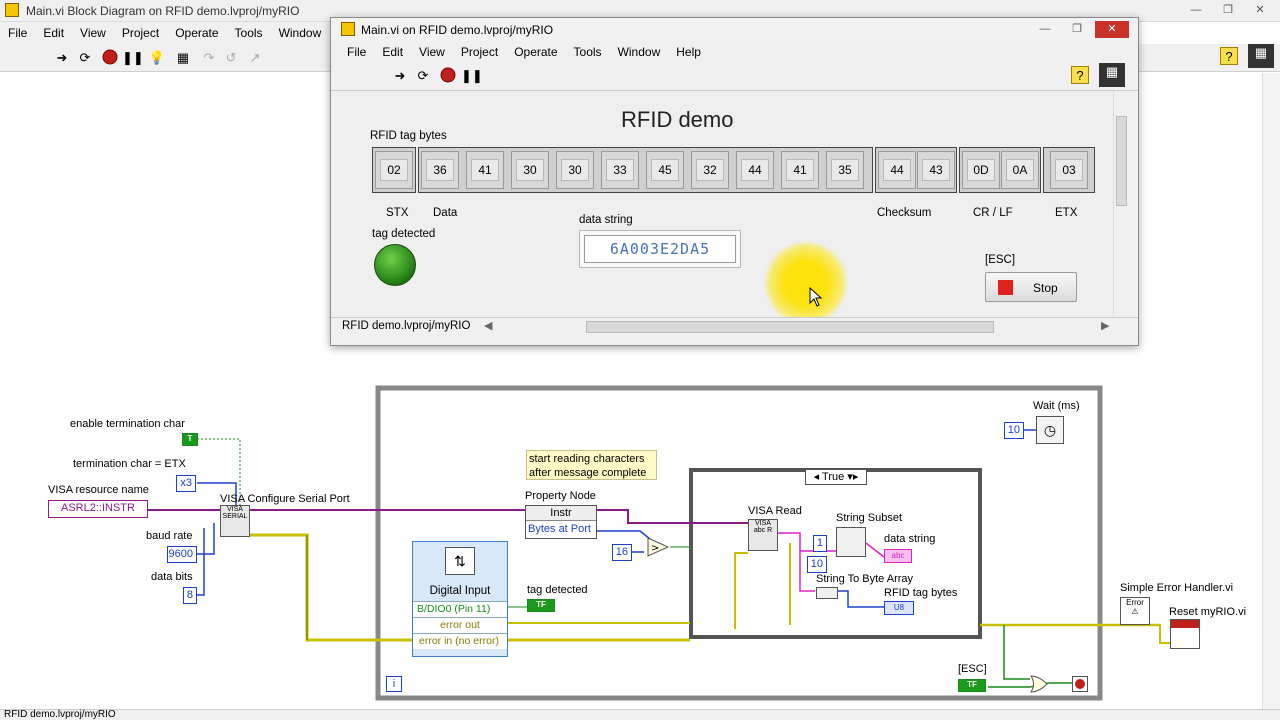  I want to click on retain-wire-values-icon: ▦, so click(183, 58).